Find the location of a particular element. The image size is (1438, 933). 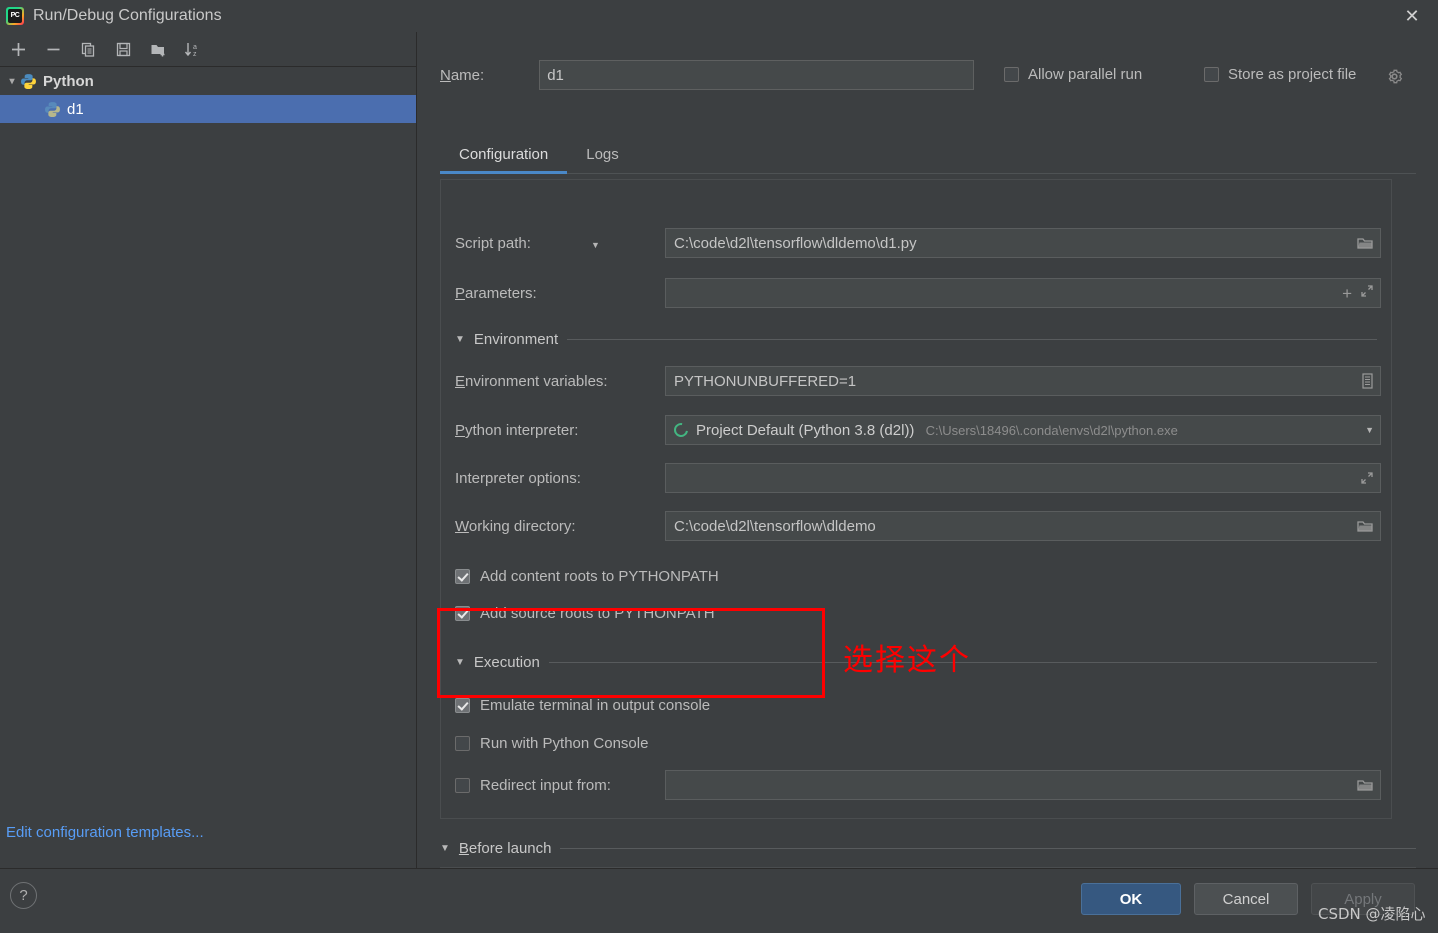

environment-section-label: Environment is located at coordinates (516, 339).